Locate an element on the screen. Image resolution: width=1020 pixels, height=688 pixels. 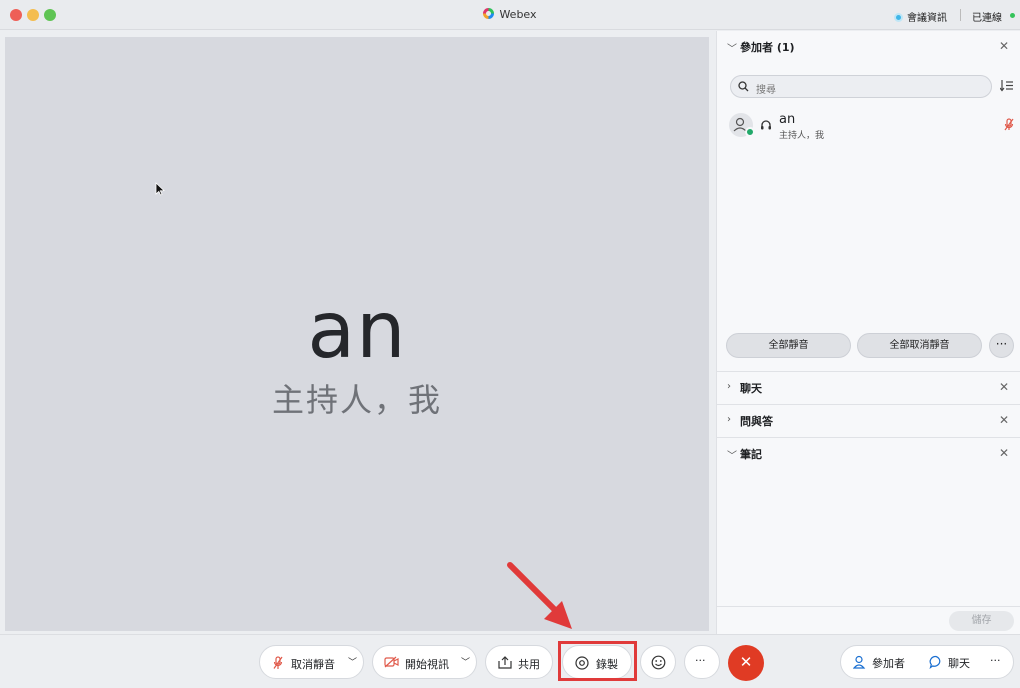
participants-title: 參加者 (1) is located at coordinates (767, 47).